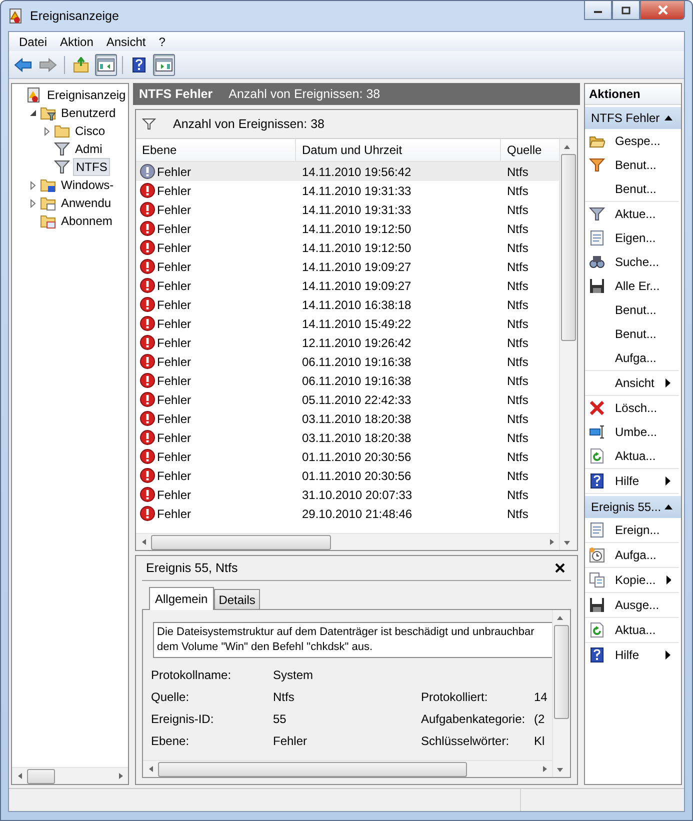 Image resolution: width=693 pixels, height=821 pixels. What do you see at coordinates (347, 494) in the screenshot?
I see `event-row: Fehler 31.10.2010 20:07:33 Ntfs` at bounding box center [347, 494].